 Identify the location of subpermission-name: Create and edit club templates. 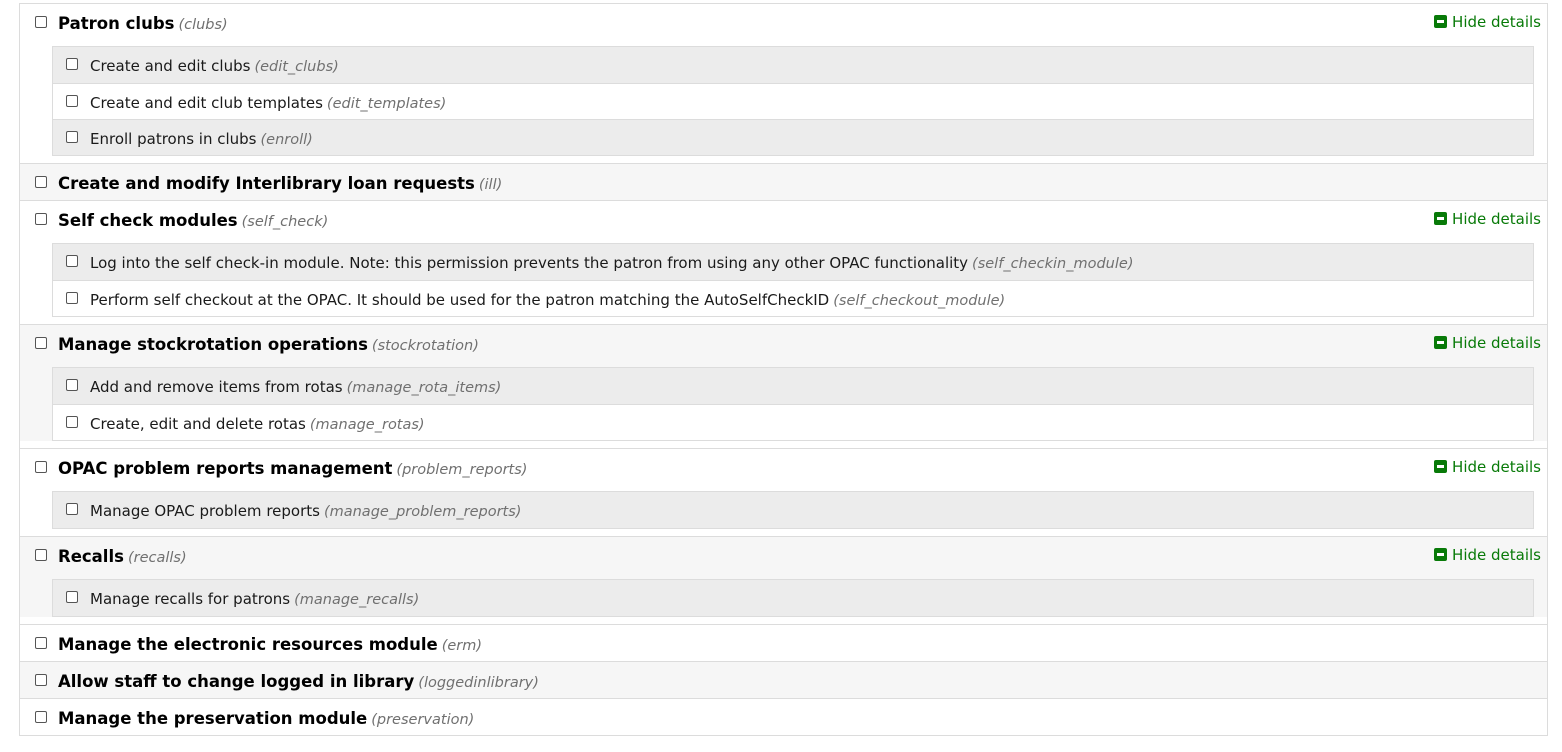
(206, 103).